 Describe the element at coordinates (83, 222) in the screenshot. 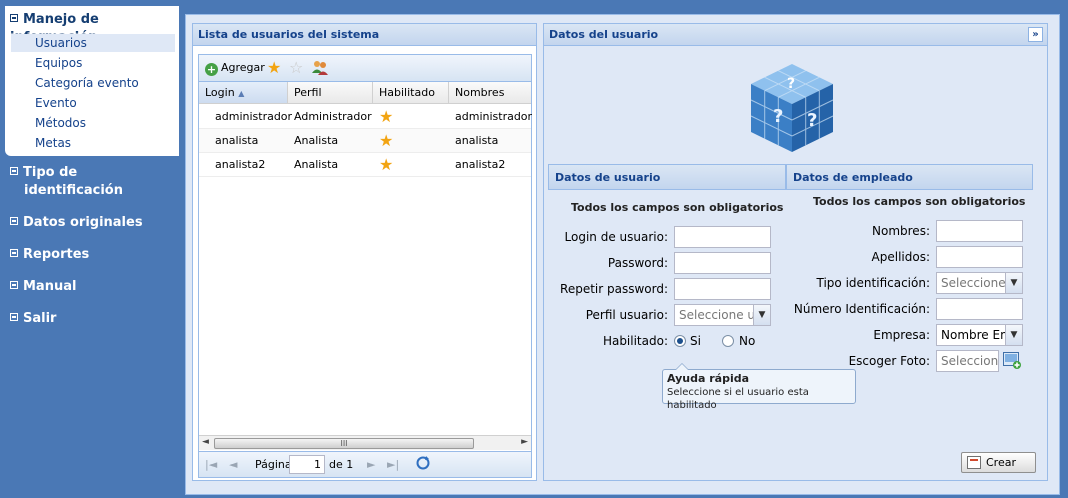

I see `nav-section-label: Datos originales` at that location.